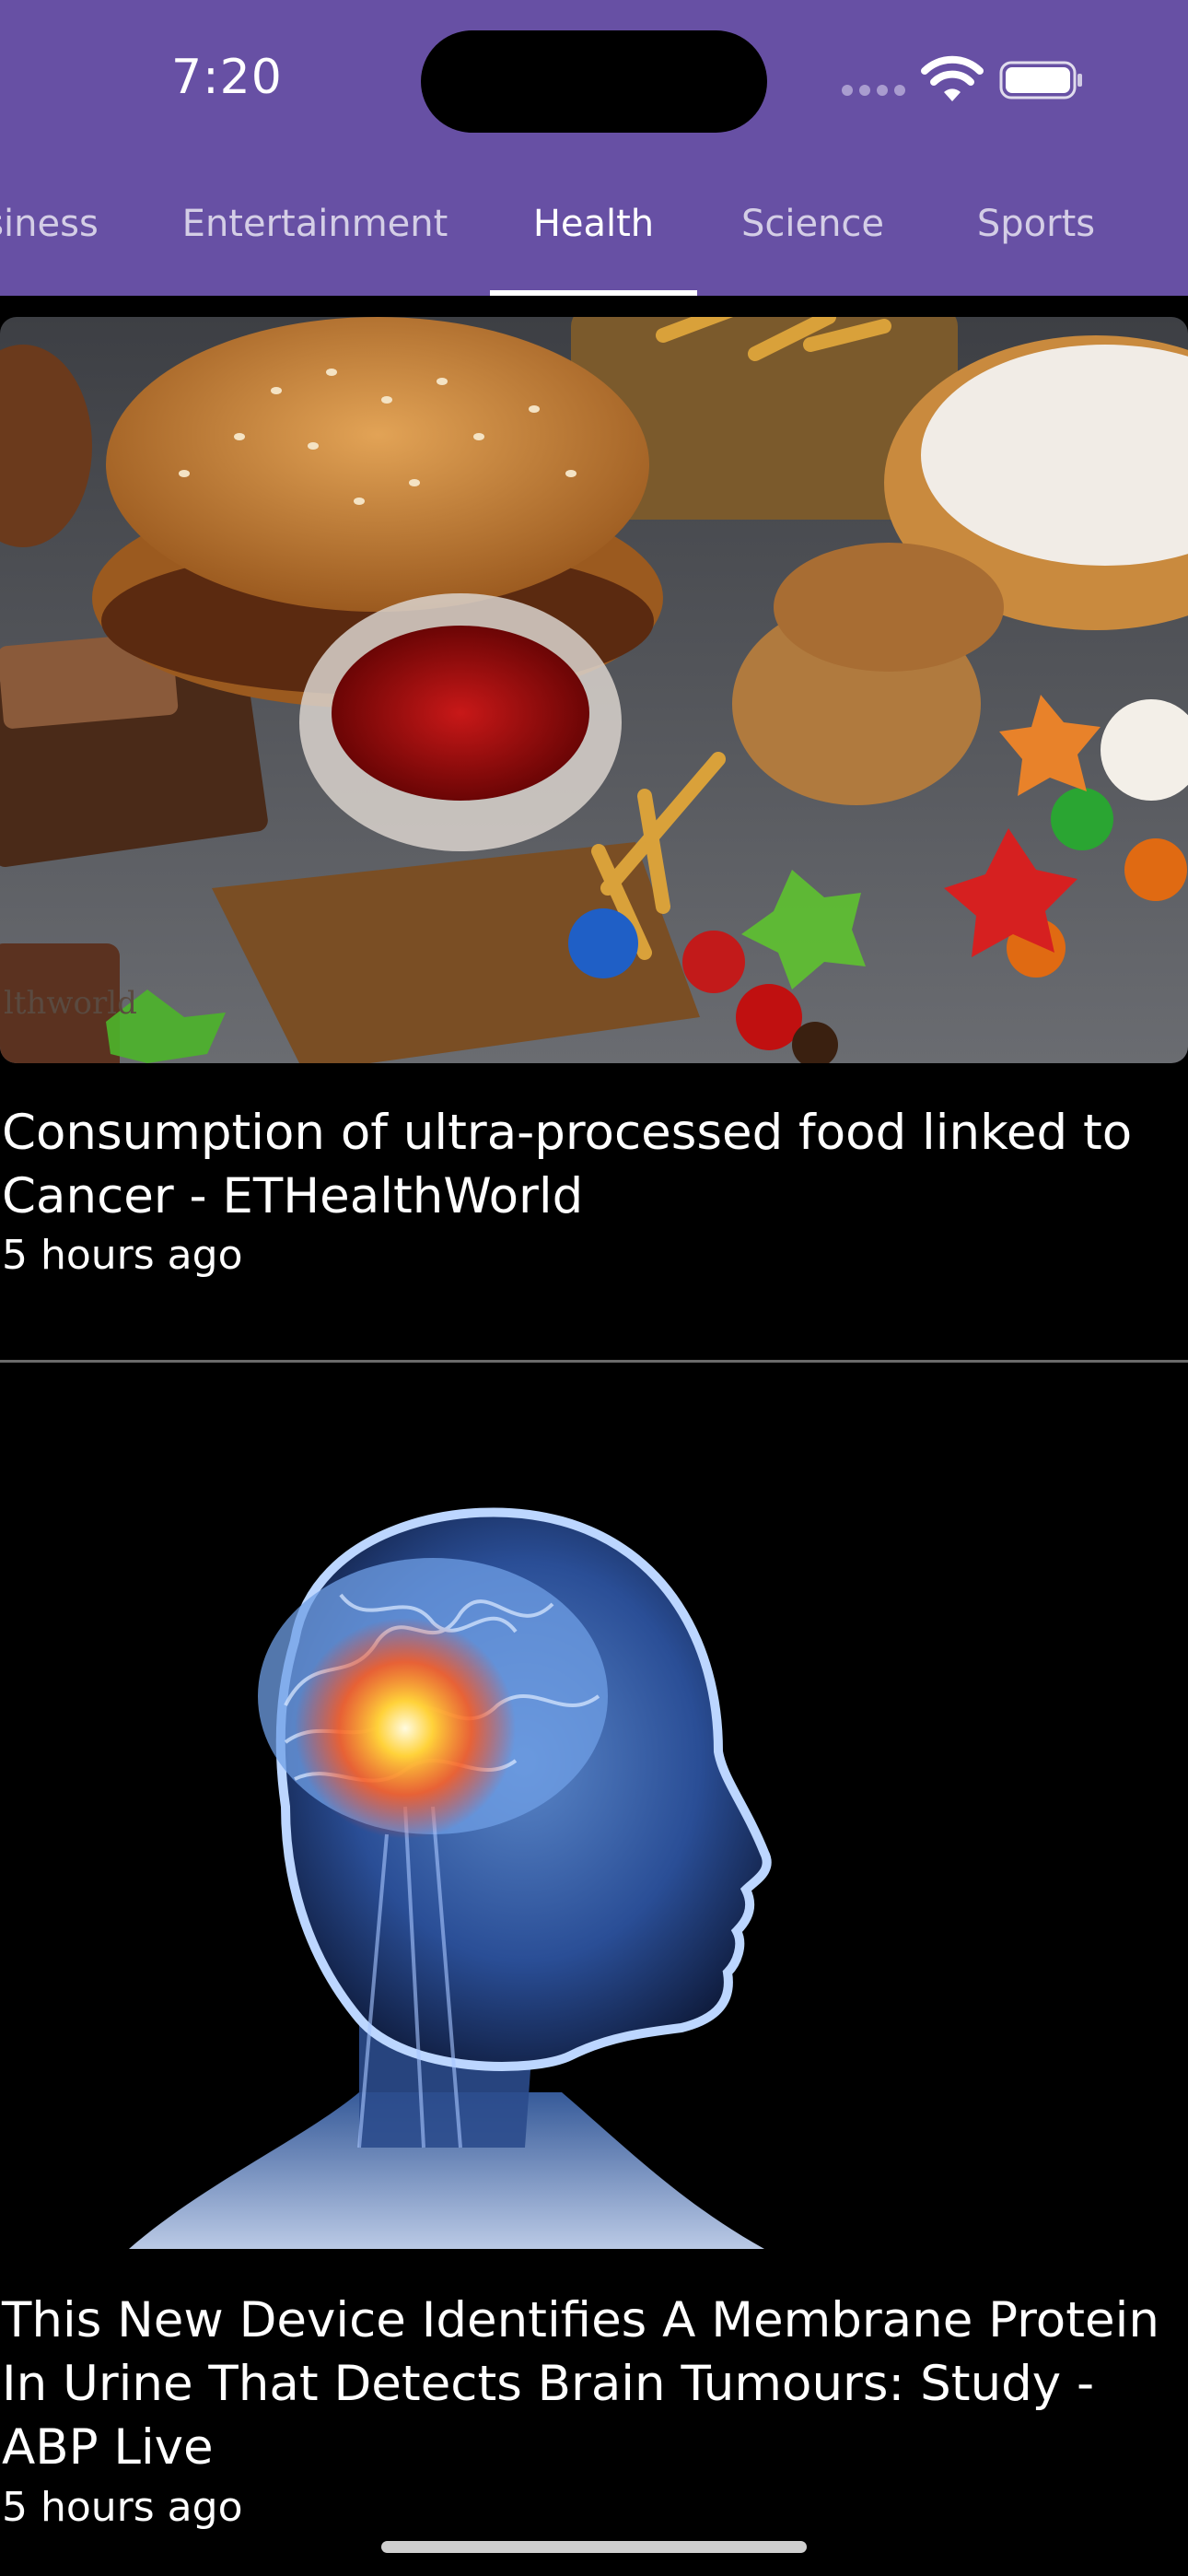 This screenshot has height=2576, width=1188. What do you see at coordinates (70, 1004) in the screenshot?
I see `image-watermark: lthworld` at bounding box center [70, 1004].